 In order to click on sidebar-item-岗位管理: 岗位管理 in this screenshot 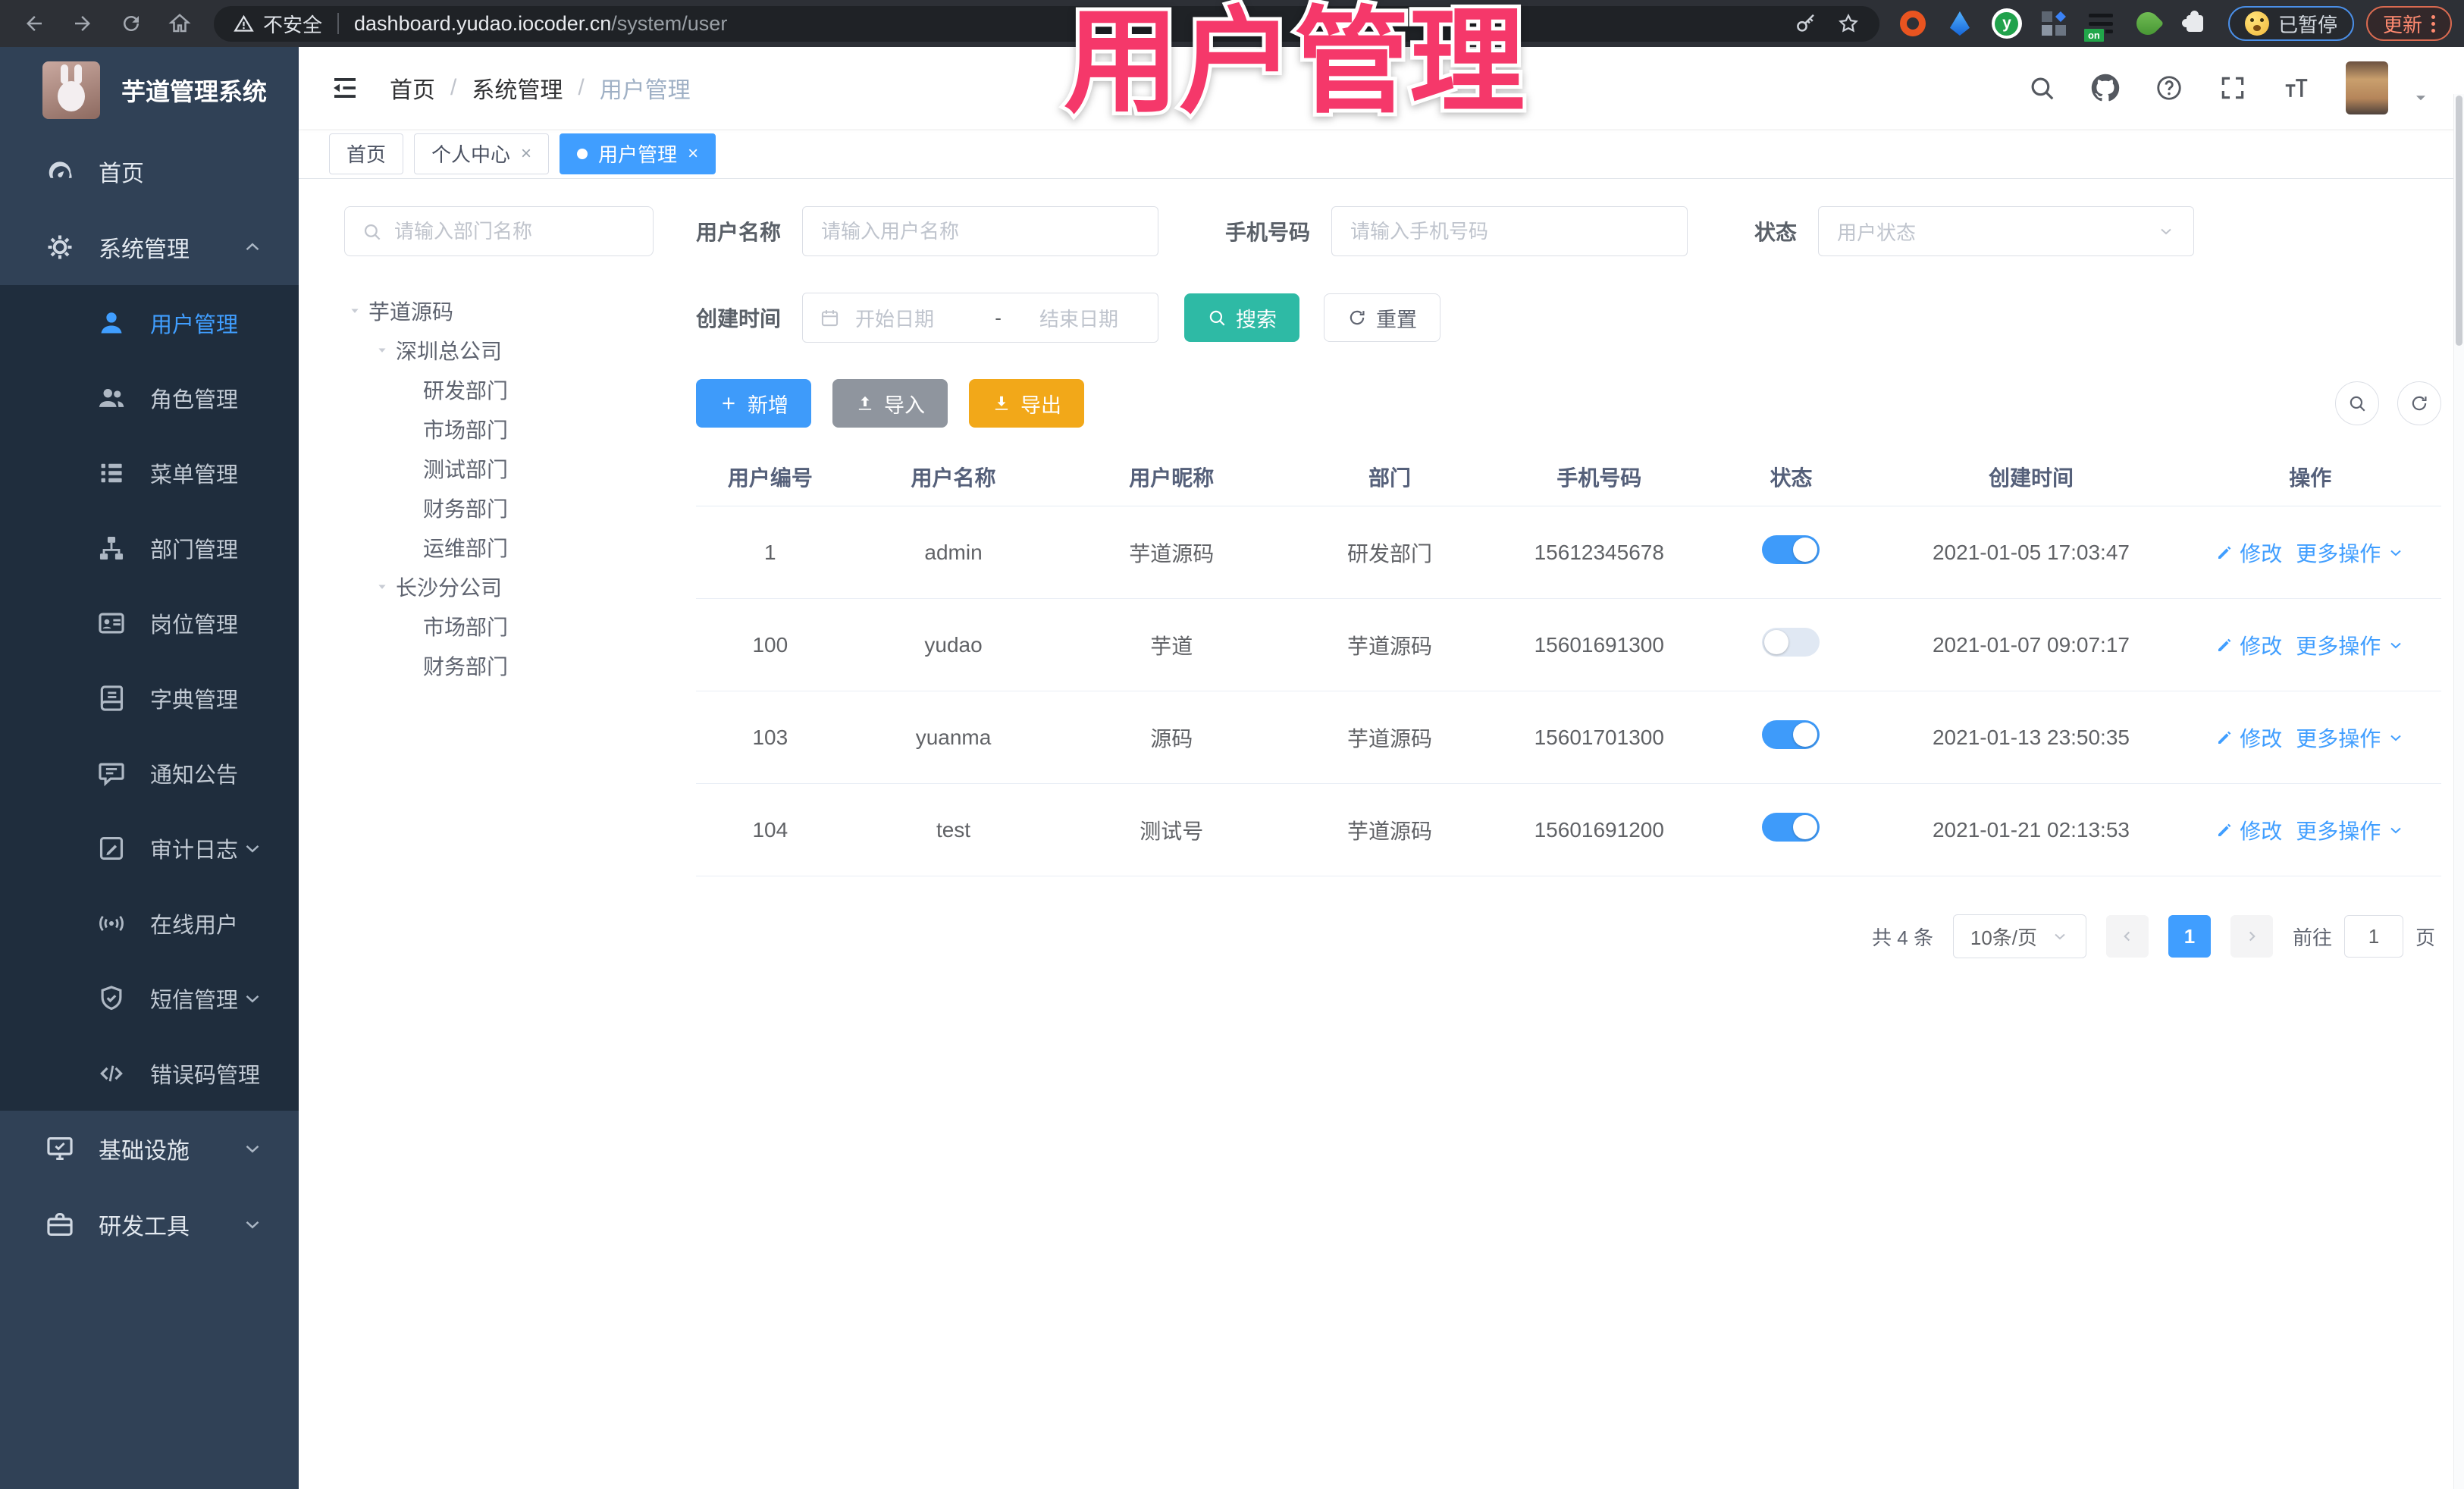, I will do `click(150, 623)`.